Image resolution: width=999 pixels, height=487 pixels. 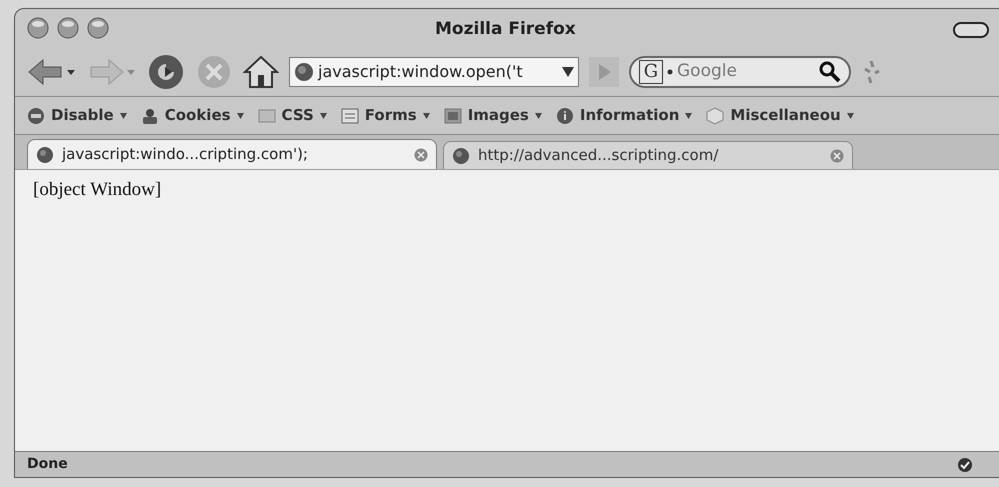 What do you see at coordinates (648, 155) in the screenshot?
I see `tab: http://advanced...scripting.com/` at bounding box center [648, 155].